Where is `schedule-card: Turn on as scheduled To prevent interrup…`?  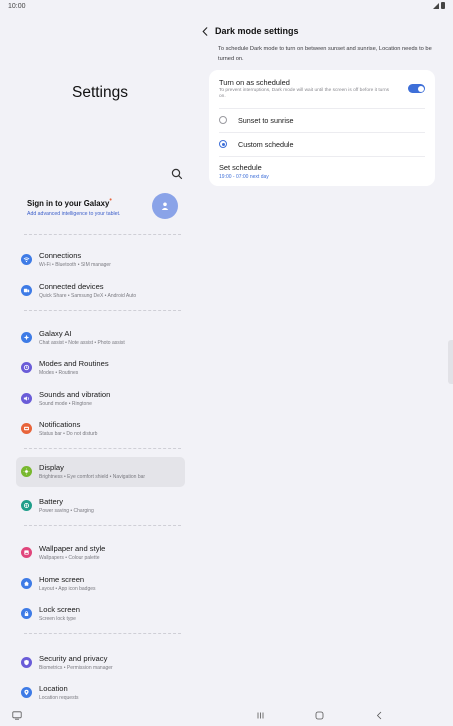
schedule-card: Turn on as scheduled To prevent interrup… is located at coordinates (322, 128).